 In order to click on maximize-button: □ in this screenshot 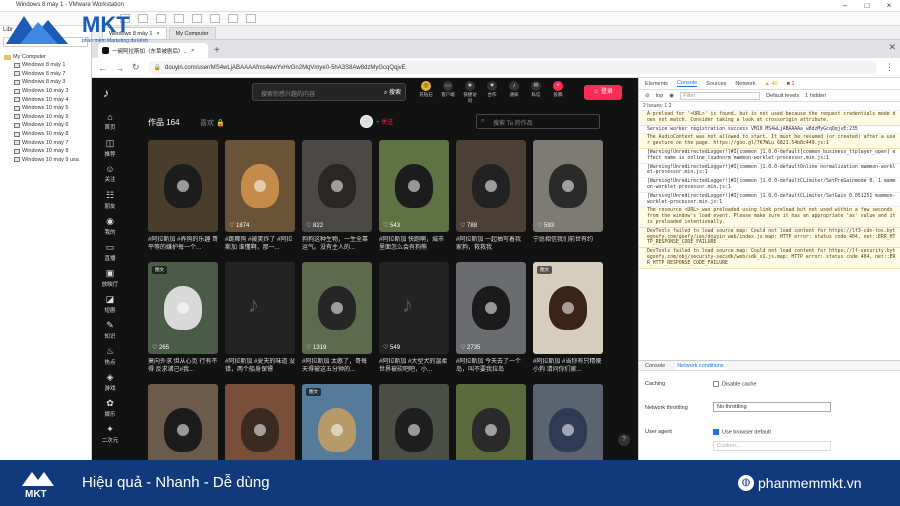, I will do `click(867, 6)`.